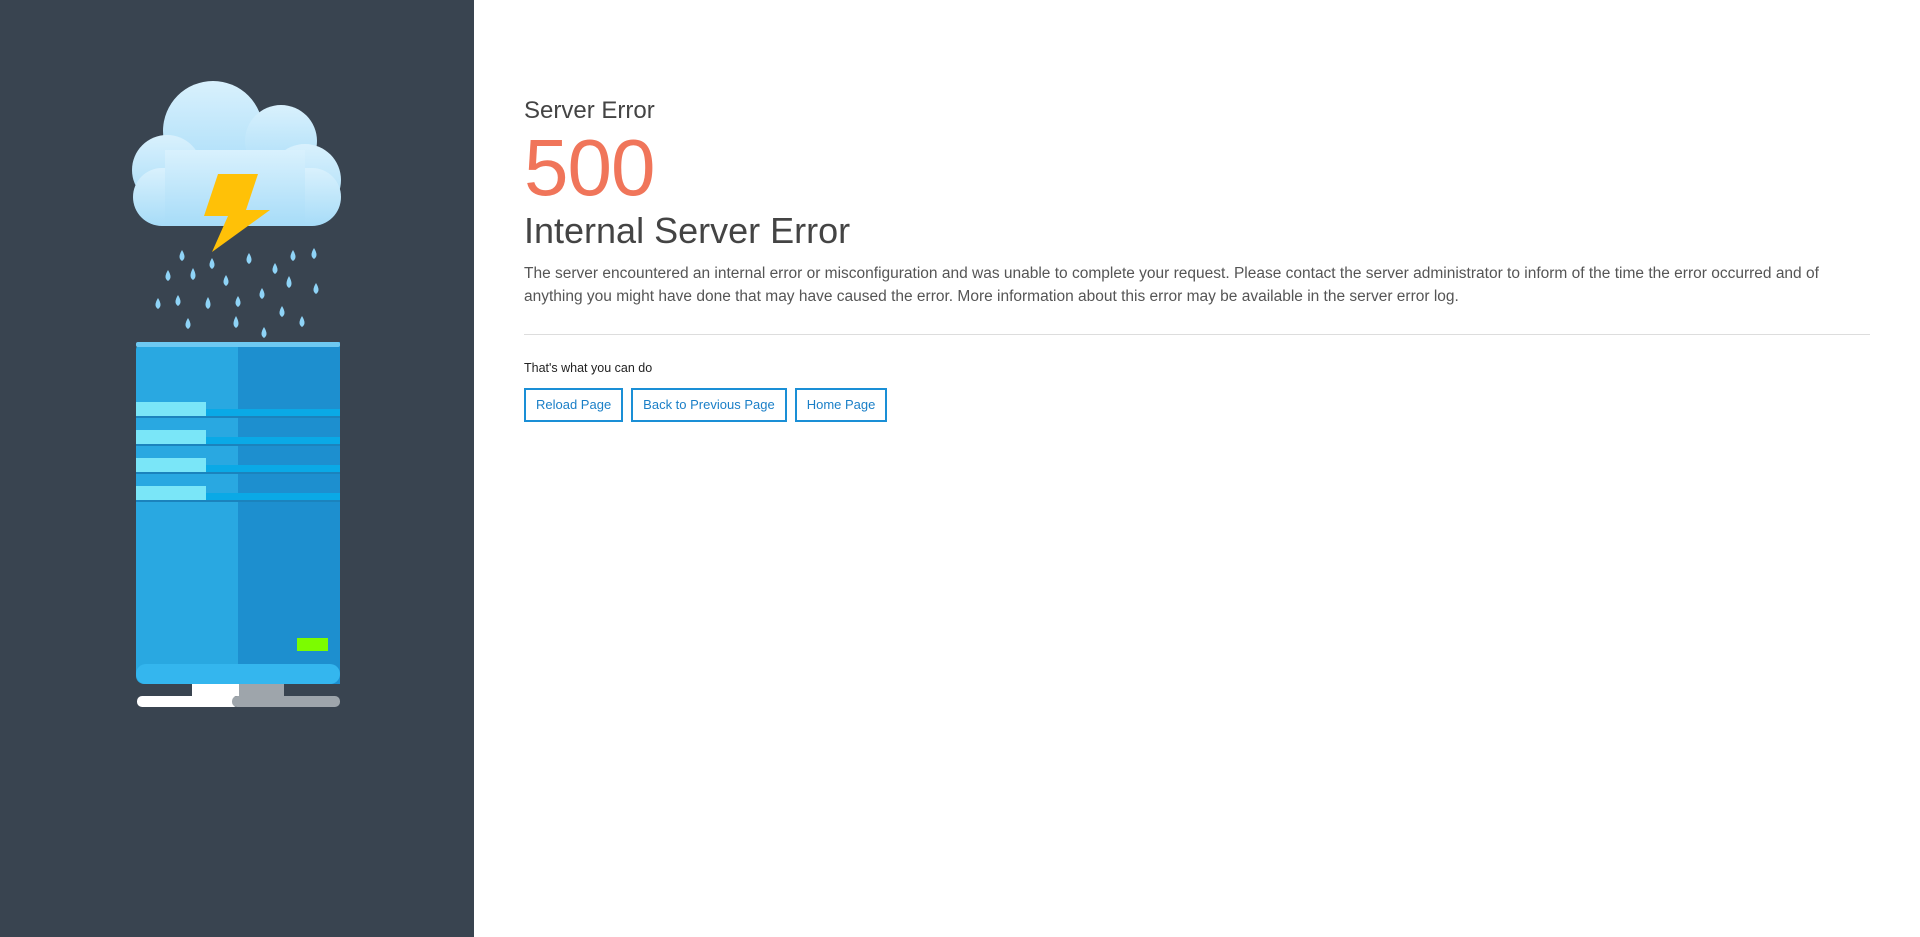 This screenshot has height=937, width=1920. I want to click on divider, so click(1197, 334).